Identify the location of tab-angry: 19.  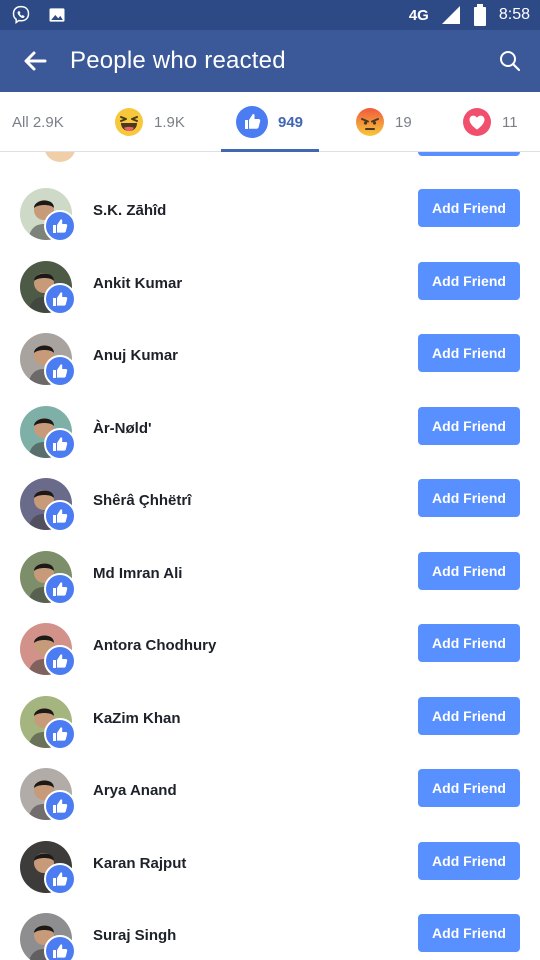
(383, 122).